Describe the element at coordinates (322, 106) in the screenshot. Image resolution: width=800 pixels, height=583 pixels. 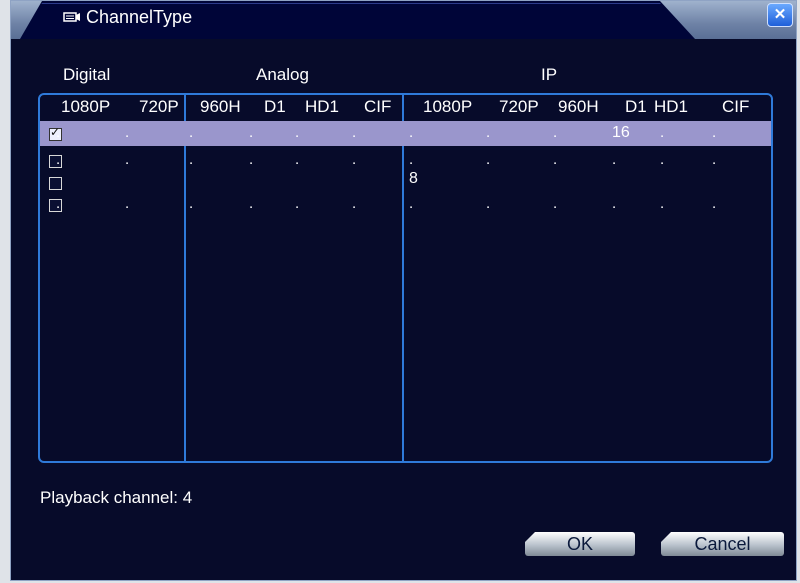
I see `col-analog-hd1: HD1` at that location.